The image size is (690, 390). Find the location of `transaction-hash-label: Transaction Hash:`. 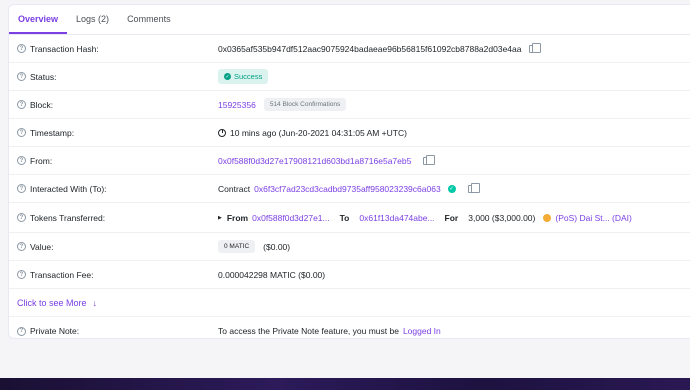

transaction-hash-label: Transaction Hash: is located at coordinates (64, 48).